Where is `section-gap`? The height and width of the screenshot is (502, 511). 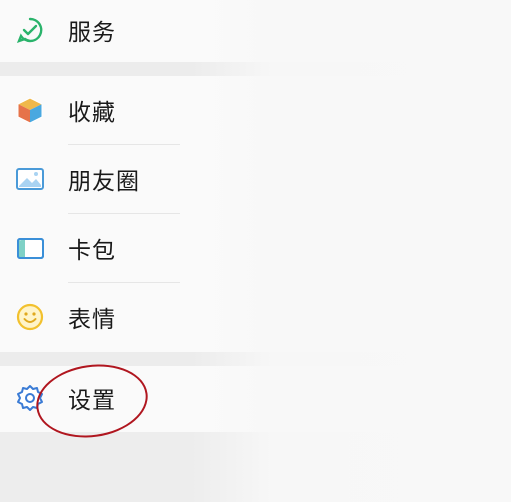 section-gap is located at coordinates (255, 69).